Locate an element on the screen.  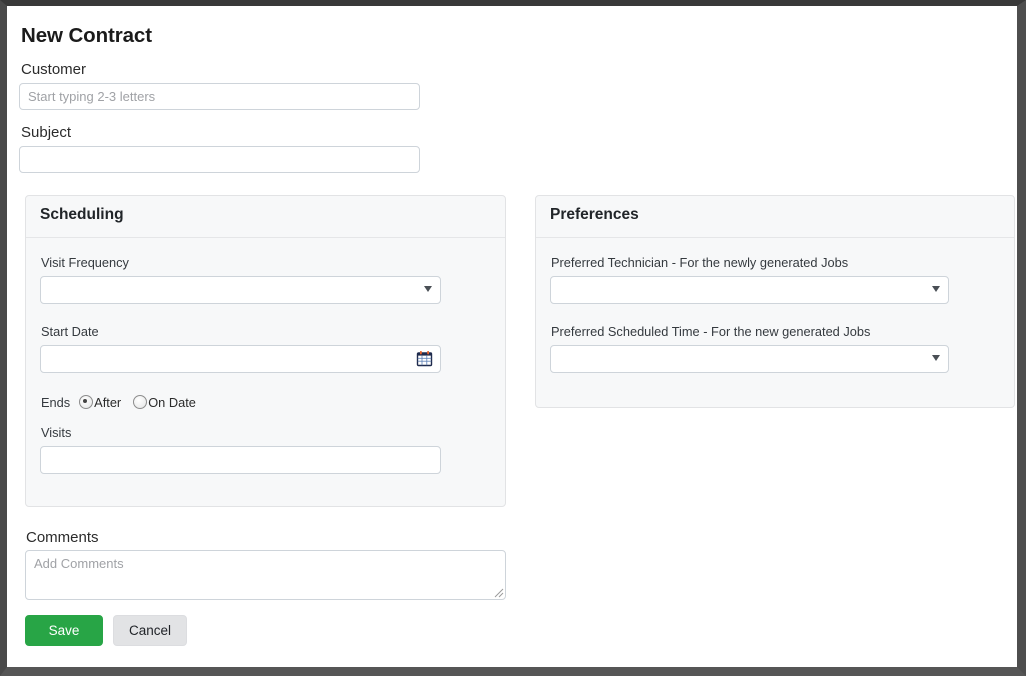
preferred-scheduled-time-select is located at coordinates (749, 359).